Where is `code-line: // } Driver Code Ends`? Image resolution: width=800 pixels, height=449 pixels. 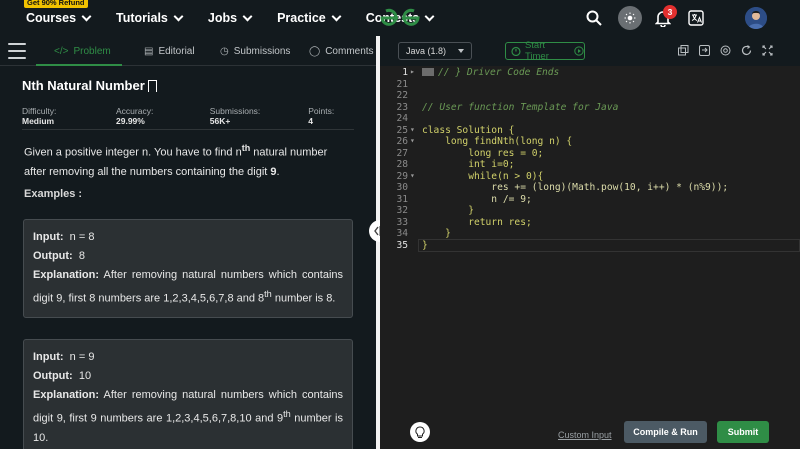 code-line: // } Driver Code Ends is located at coordinates (490, 72).